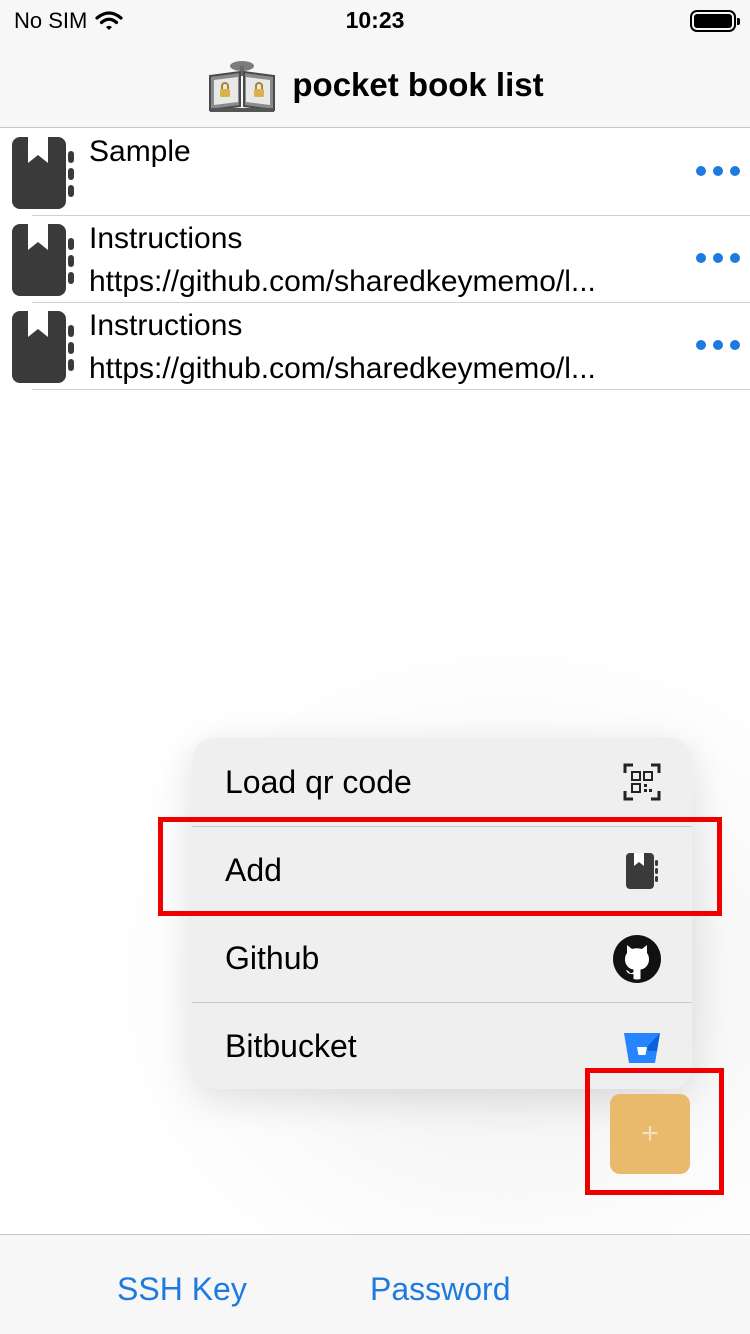 Image resolution: width=750 pixels, height=1334 pixels. What do you see at coordinates (642, 1048) in the screenshot?
I see `bitbucket-icon` at bounding box center [642, 1048].